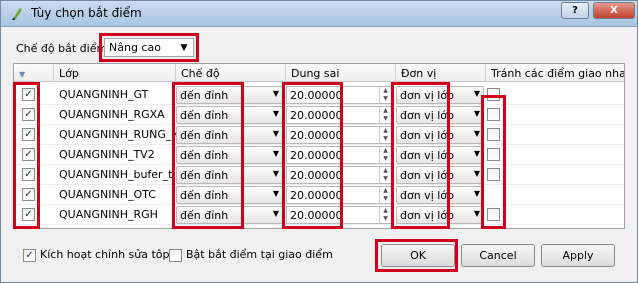 The image size is (638, 283). Describe the element at coordinates (319, 14) in the screenshot. I see `title-bar: Tùy chọn bắt điểm ? X` at that location.